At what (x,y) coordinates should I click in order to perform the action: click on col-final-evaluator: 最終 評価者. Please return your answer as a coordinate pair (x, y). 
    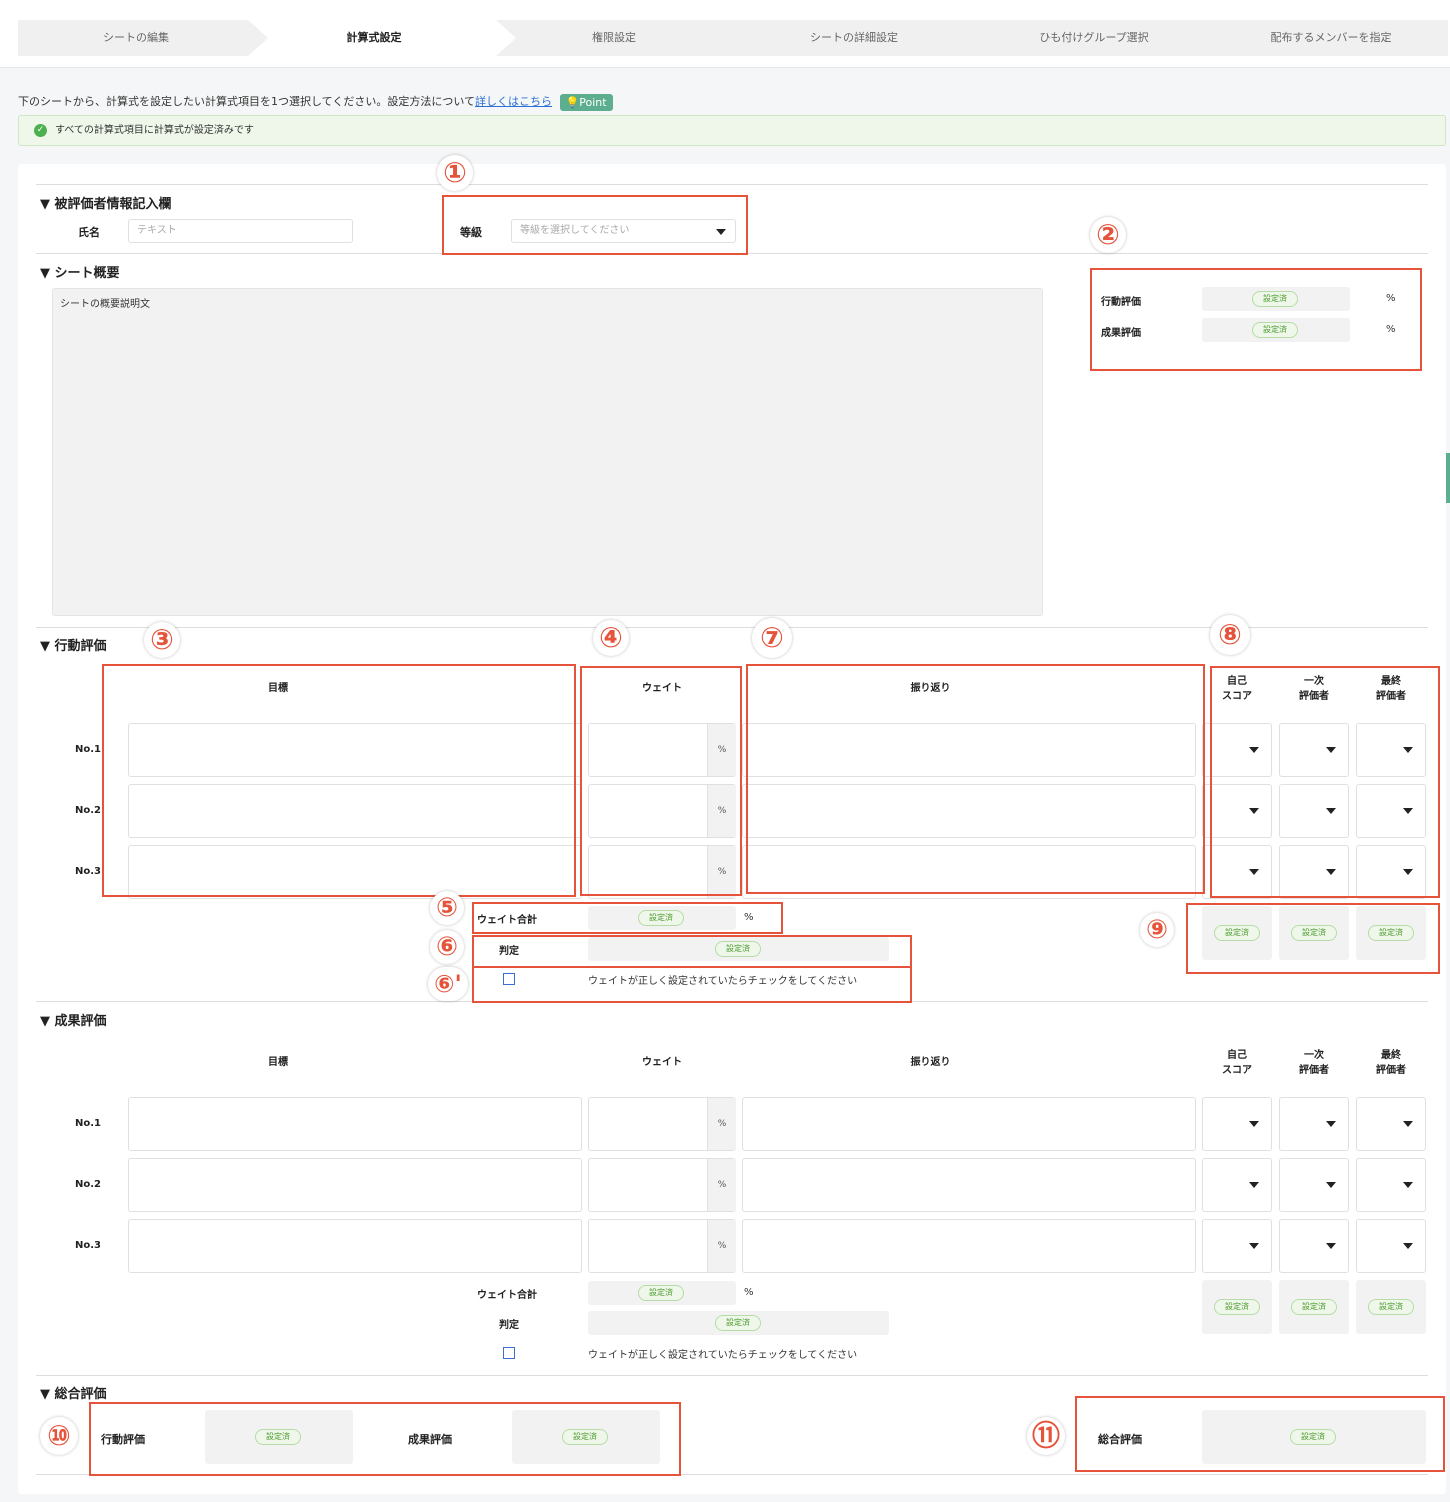
    Looking at the image, I should click on (1391, 1063).